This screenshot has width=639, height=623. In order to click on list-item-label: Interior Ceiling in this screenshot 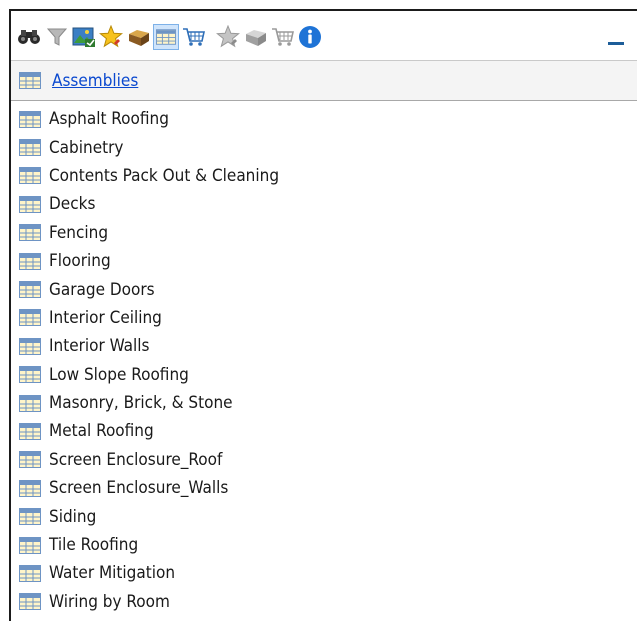, I will do `click(105, 317)`.